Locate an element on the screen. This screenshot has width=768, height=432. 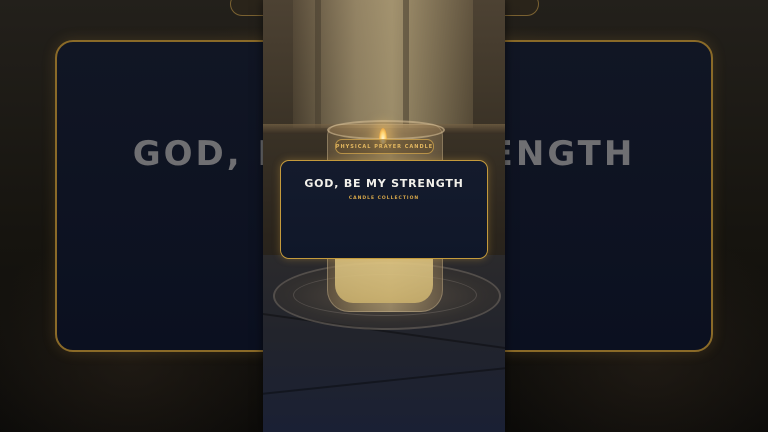
title-card: GOD, BE MY STRENGTH CANDLE COLLECTION is located at coordinates (384, 209).